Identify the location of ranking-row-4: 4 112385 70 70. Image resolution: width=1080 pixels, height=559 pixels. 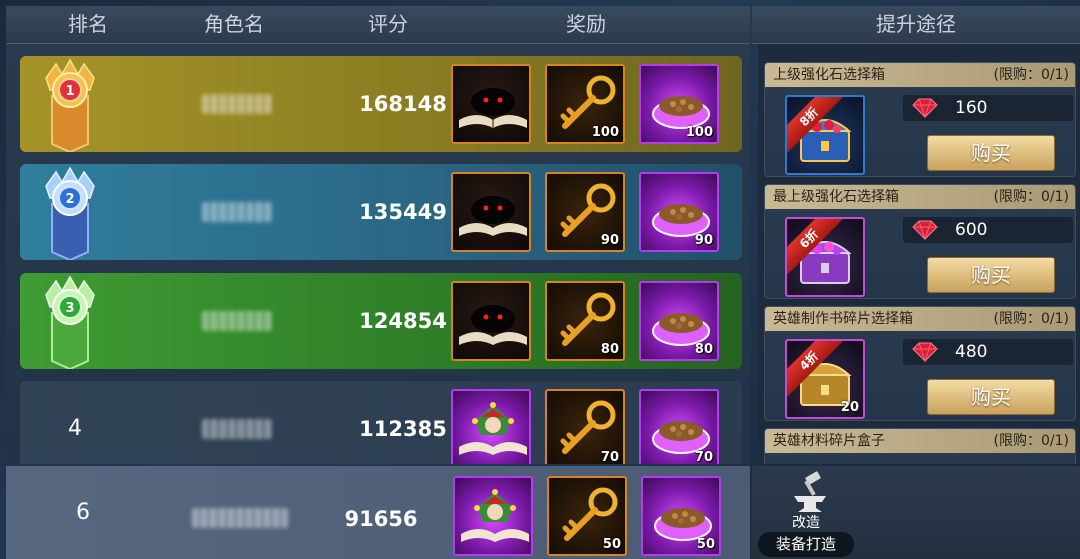
(381, 422).